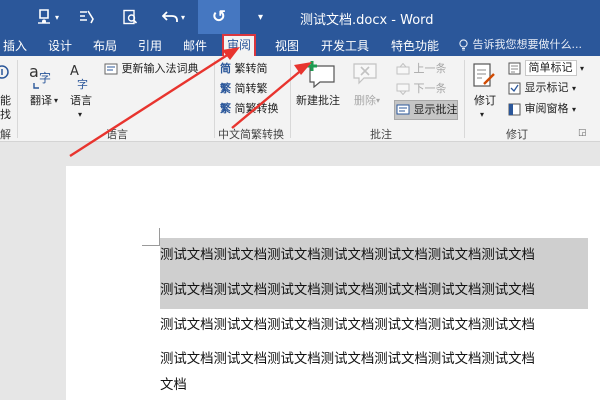 This screenshot has height=400, width=600. What do you see at coordinates (5, 115) in the screenshot?
I see `proofing-btn-2: 找` at bounding box center [5, 115].